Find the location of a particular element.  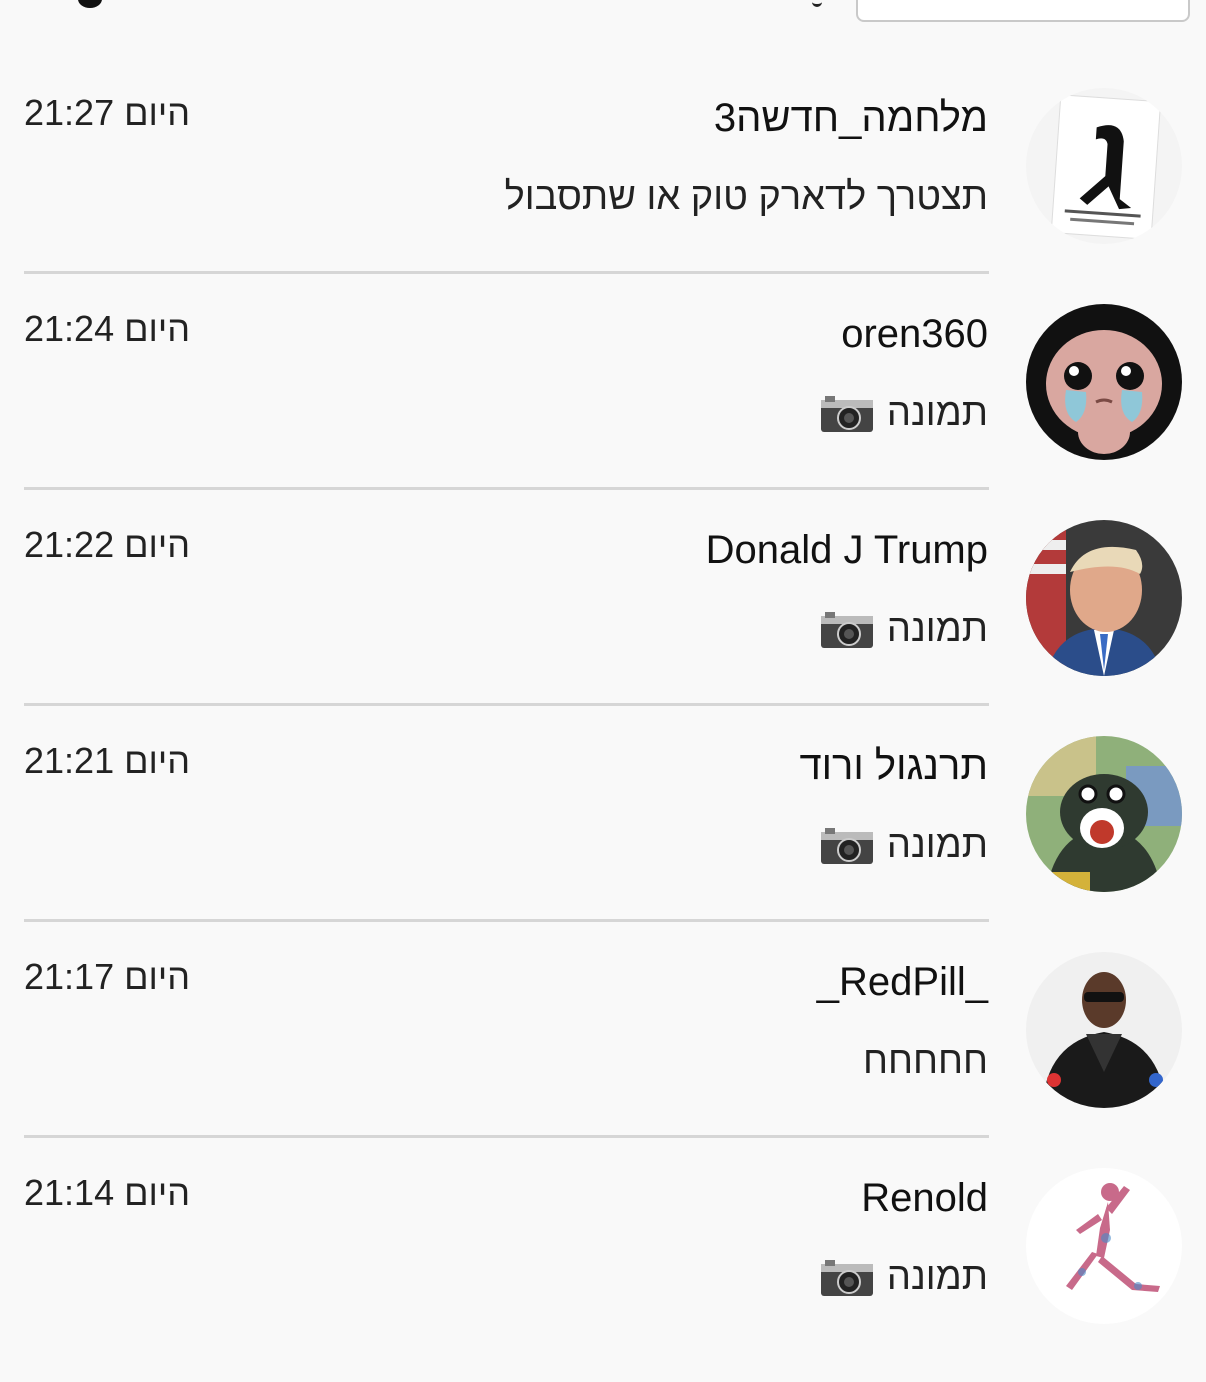

jumpman-logo-icon is located at coordinates (1104, 1246).